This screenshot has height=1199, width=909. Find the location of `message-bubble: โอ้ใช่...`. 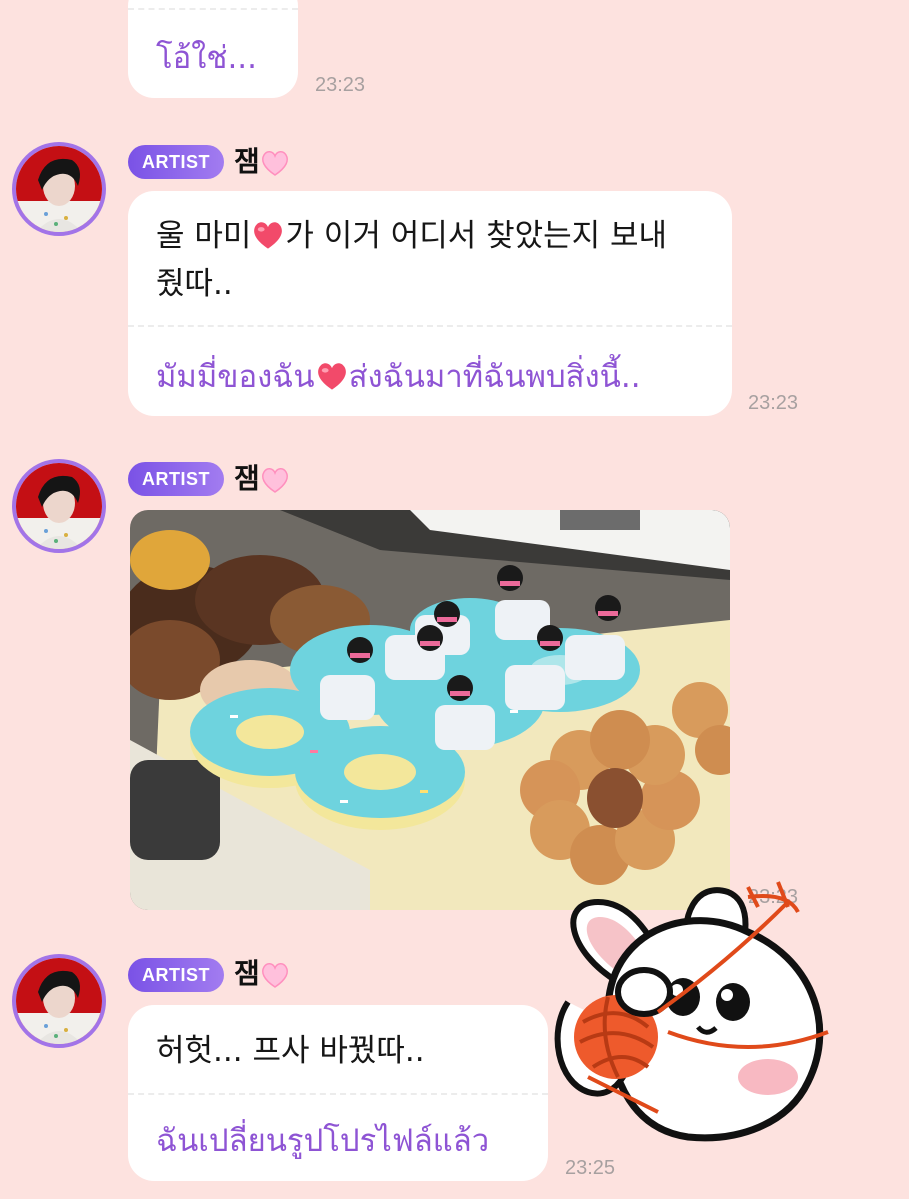

message-bubble: โอ้ใช่... is located at coordinates (213, 49).